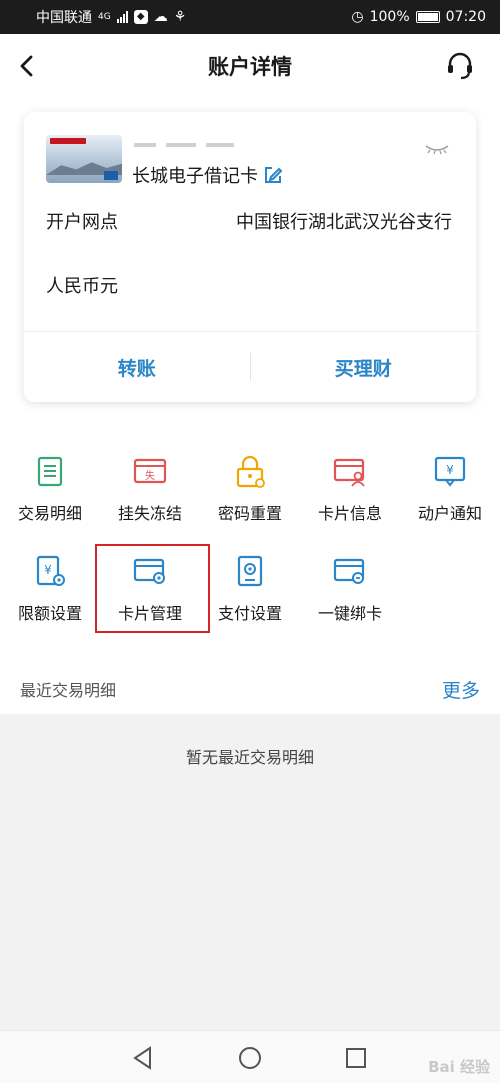  Describe the element at coordinates (104, 16) in the screenshot. I see `network-type: 4G` at that location.